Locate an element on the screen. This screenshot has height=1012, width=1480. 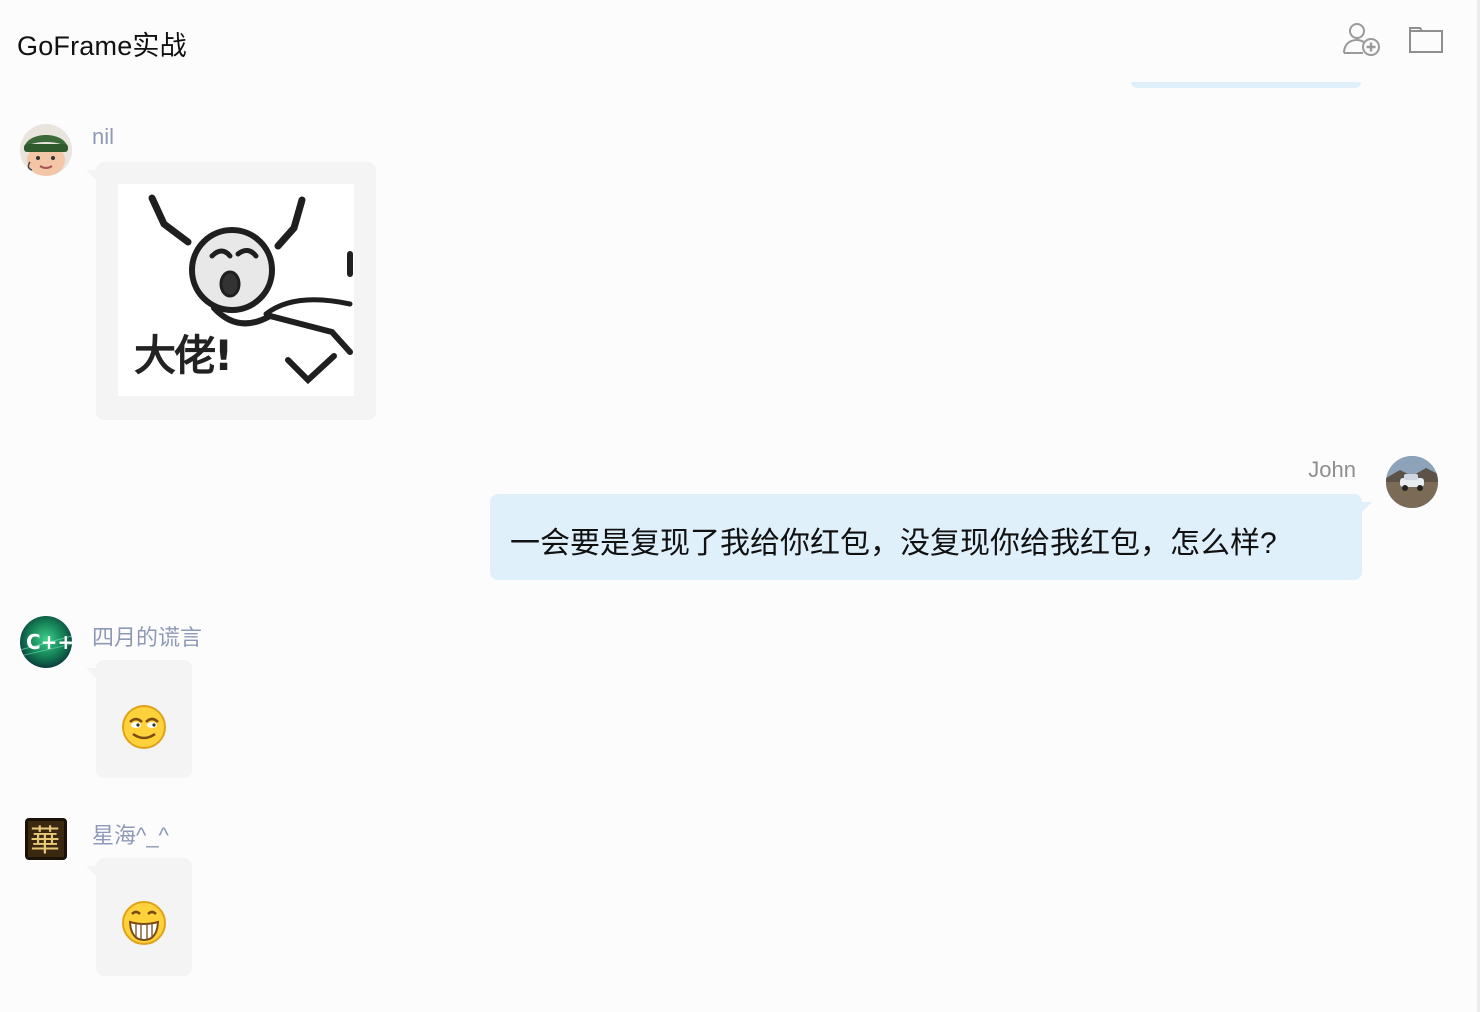
sticker-caption: 大佬! is located at coordinates (183, 355).